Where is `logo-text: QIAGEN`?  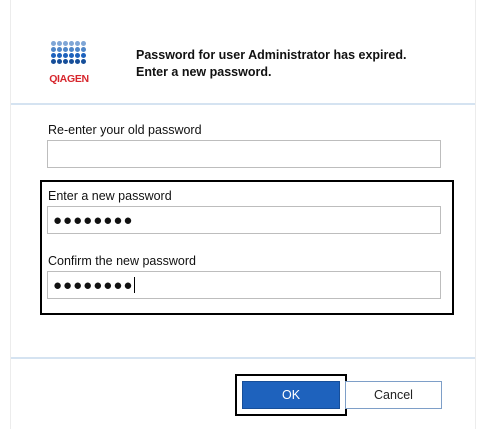
logo-text: QIAGEN is located at coordinates (69, 79).